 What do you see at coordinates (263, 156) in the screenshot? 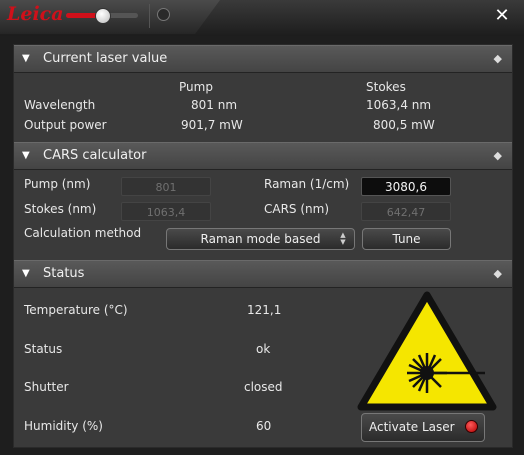
I see `section-cars-header: ▼ CARS calculator ◆` at bounding box center [263, 156].